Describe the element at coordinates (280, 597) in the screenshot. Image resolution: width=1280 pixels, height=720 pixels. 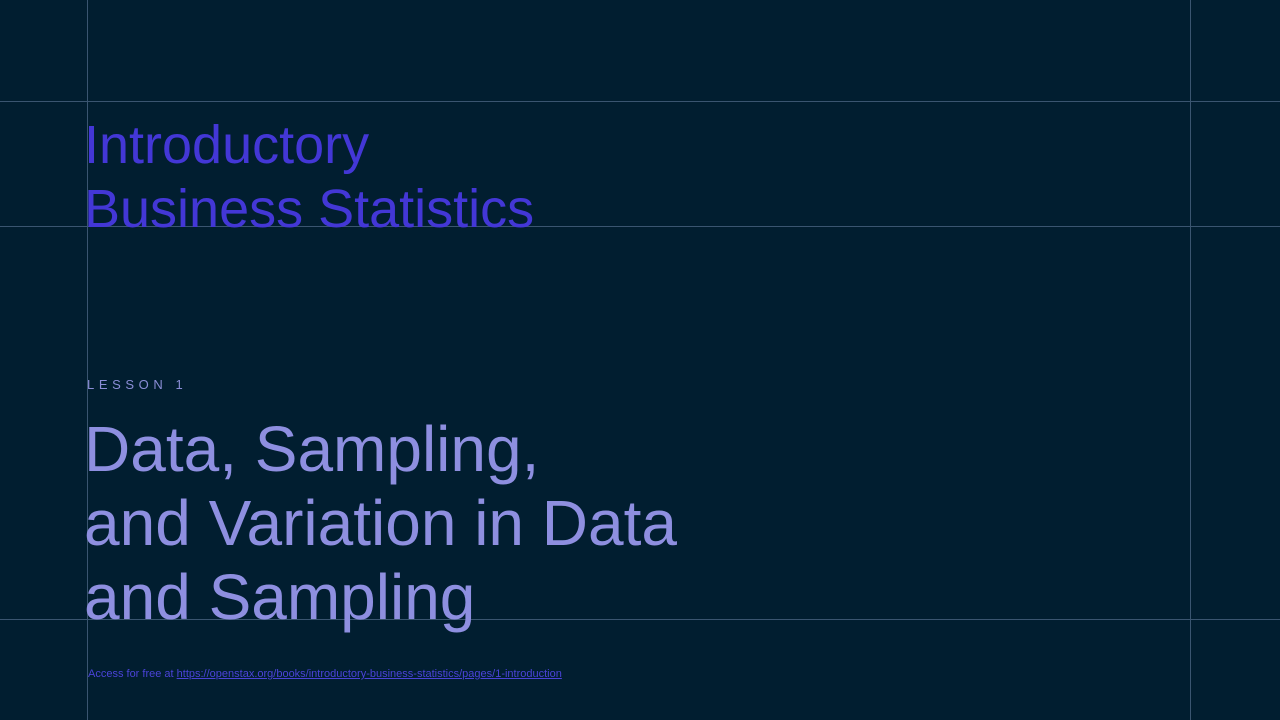
I see `lesson-title-line-3: and Sampling` at that location.